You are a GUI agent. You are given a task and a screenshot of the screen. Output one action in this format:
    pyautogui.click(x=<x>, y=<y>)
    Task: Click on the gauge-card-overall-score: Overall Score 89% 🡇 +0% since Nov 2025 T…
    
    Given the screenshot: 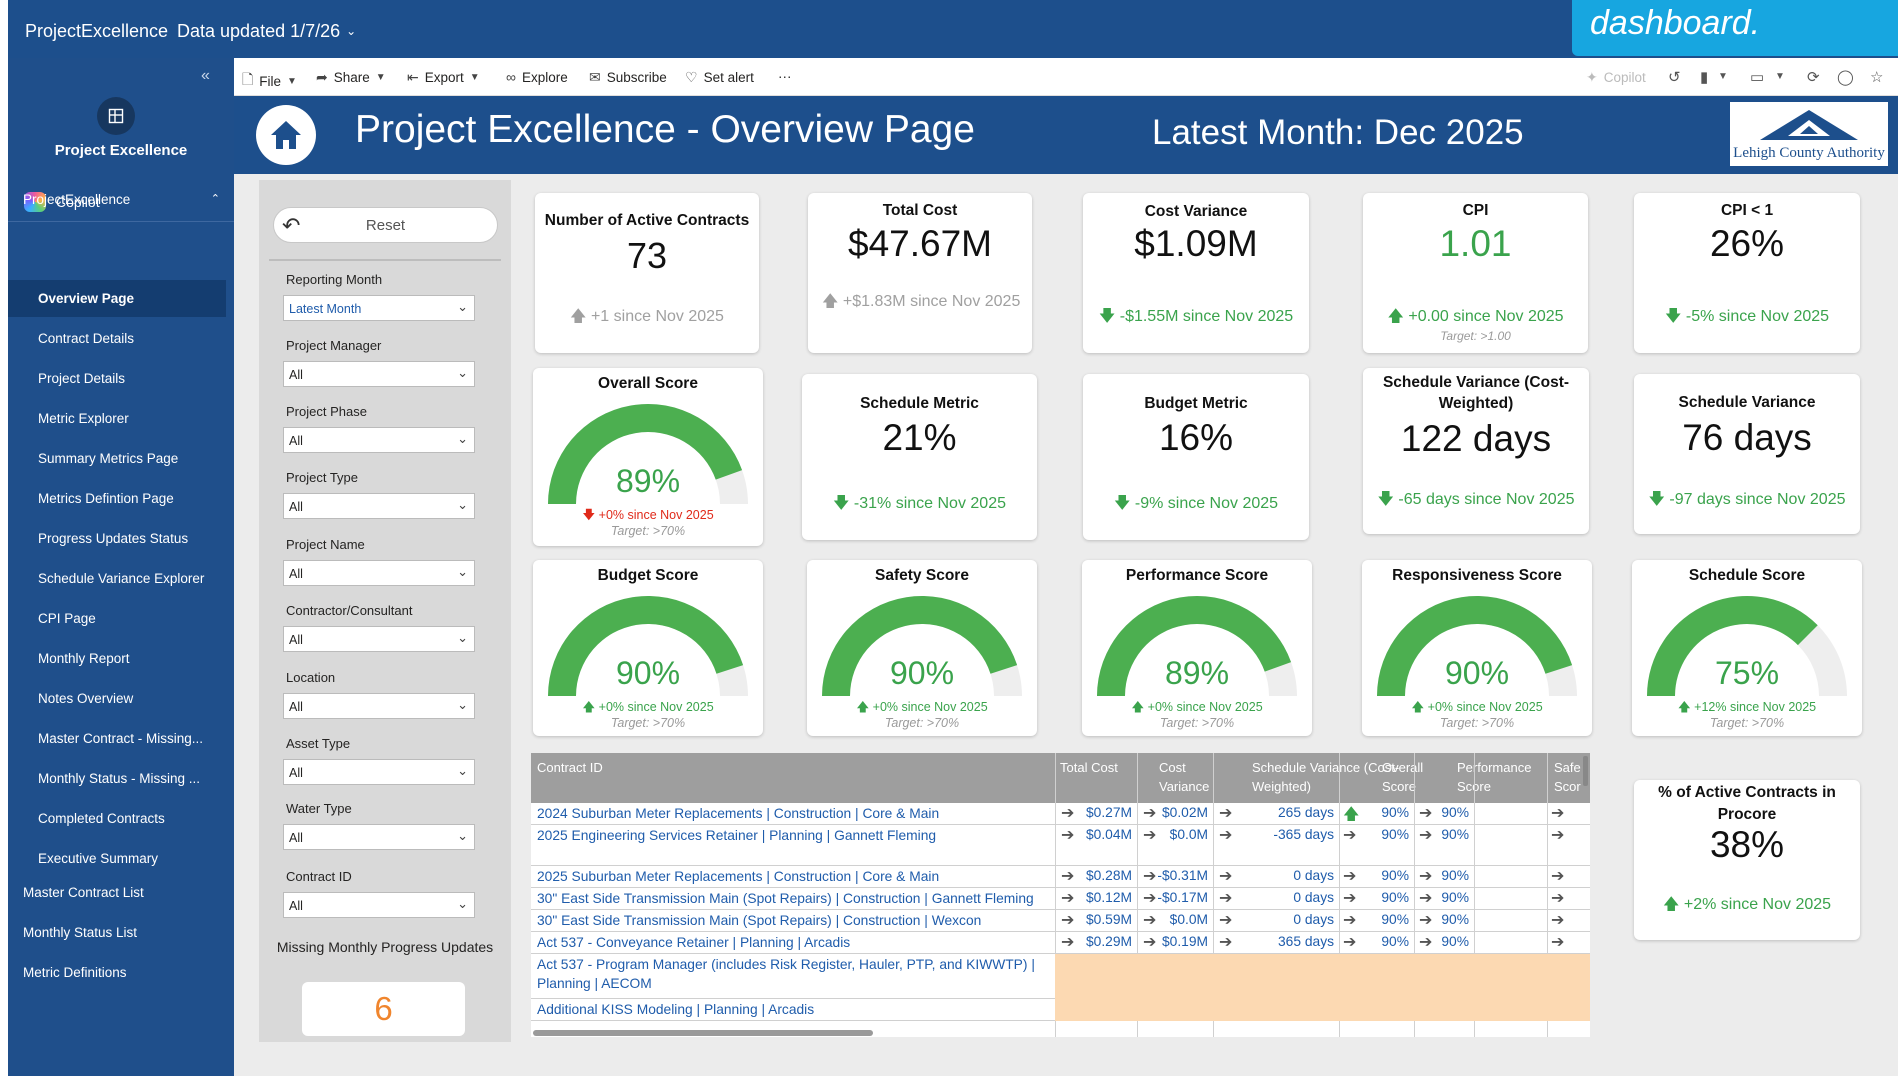 What is the action you would take?
    pyautogui.click(x=648, y=457)
    